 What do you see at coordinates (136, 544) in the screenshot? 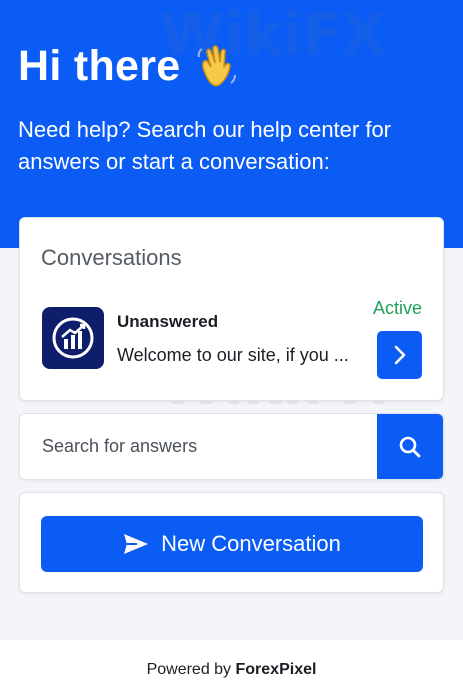
I see `send-icon` at bounding box center [136, 544].